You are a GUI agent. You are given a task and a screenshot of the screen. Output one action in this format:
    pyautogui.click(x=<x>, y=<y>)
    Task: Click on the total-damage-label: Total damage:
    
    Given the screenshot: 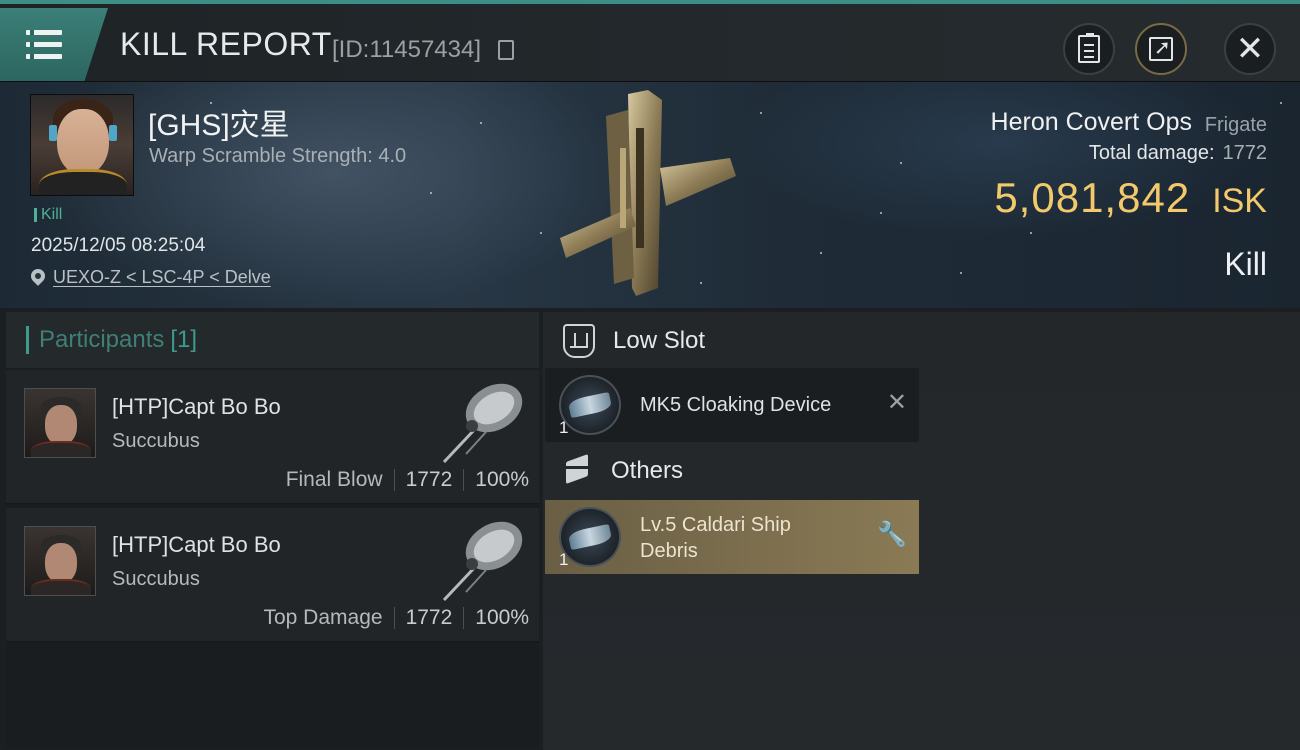 What is the action you would take?
    pyautogui.click(x=1151, y=153)
    